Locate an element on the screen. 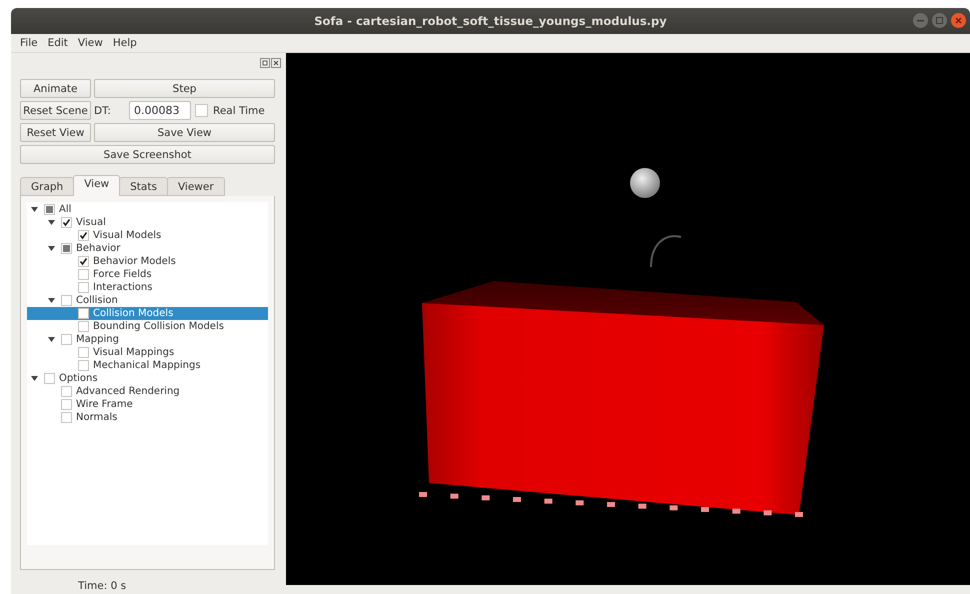 Image resolution: width=970 pixels, height=594 pixels. tree-item-label: Collision Models is located at coordinates (133, 313).